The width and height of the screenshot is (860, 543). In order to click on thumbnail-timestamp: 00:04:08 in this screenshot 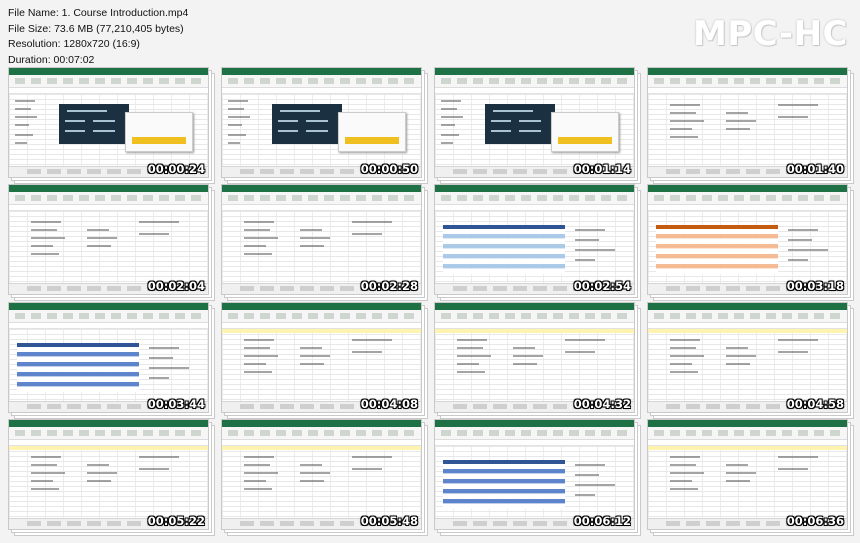, I will do `click(389, 404)`.